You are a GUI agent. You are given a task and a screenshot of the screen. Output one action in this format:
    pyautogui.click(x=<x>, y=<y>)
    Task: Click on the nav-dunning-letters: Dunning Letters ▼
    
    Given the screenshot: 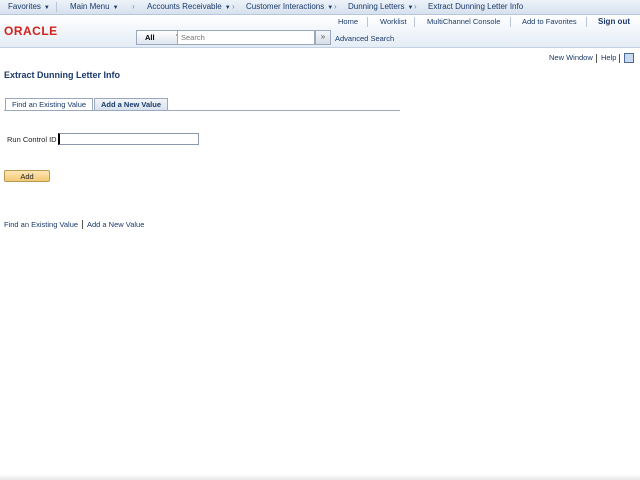 What is the action you would take?
    pyautogui.click(x=380, y=7)
    